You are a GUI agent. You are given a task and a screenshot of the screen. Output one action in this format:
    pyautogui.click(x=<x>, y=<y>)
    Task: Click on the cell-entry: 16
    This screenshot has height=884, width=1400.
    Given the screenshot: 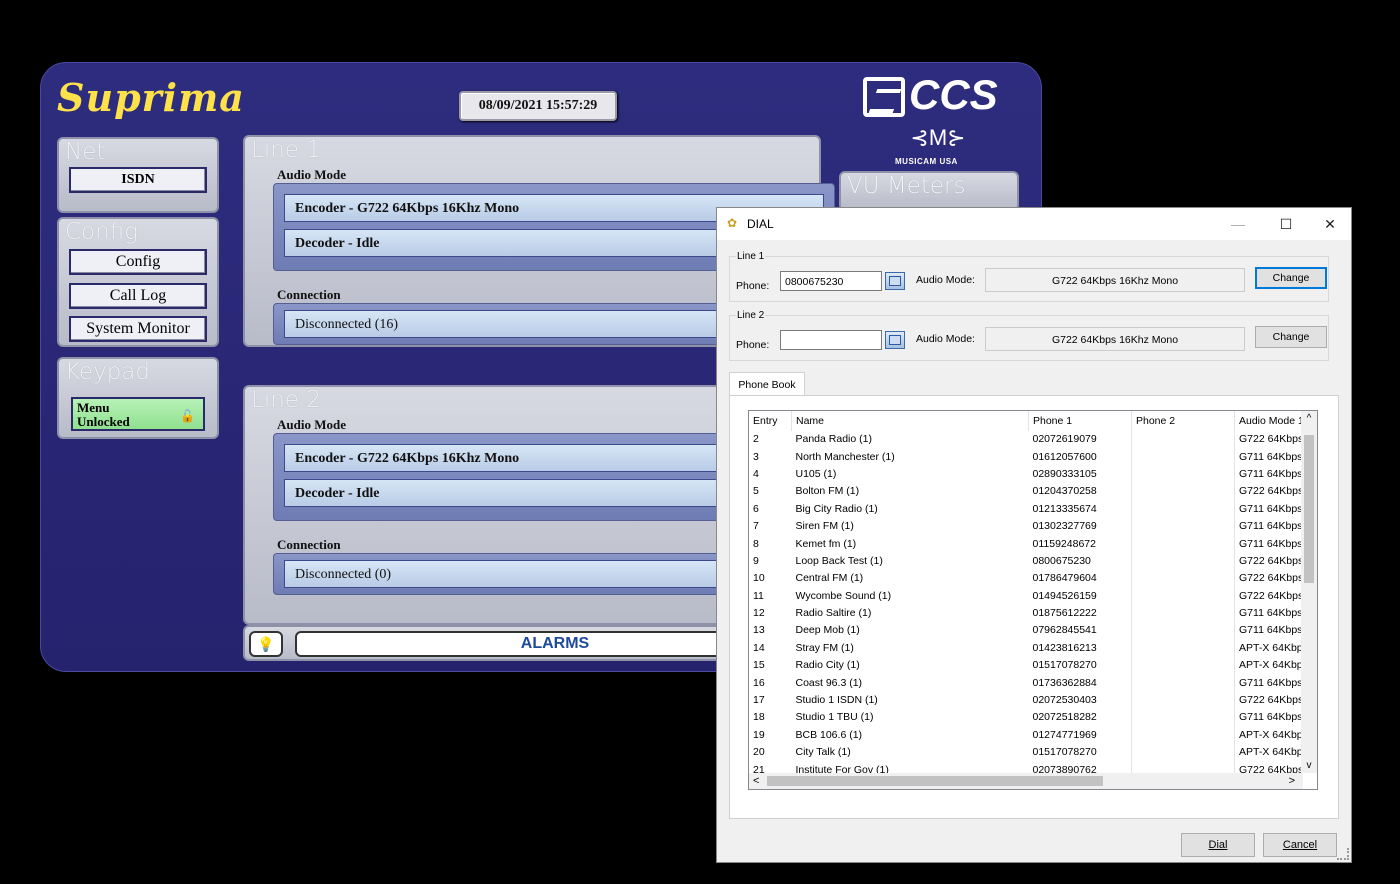 What is the action you would take?
    pyautogui.click(x=759, y=682)
    